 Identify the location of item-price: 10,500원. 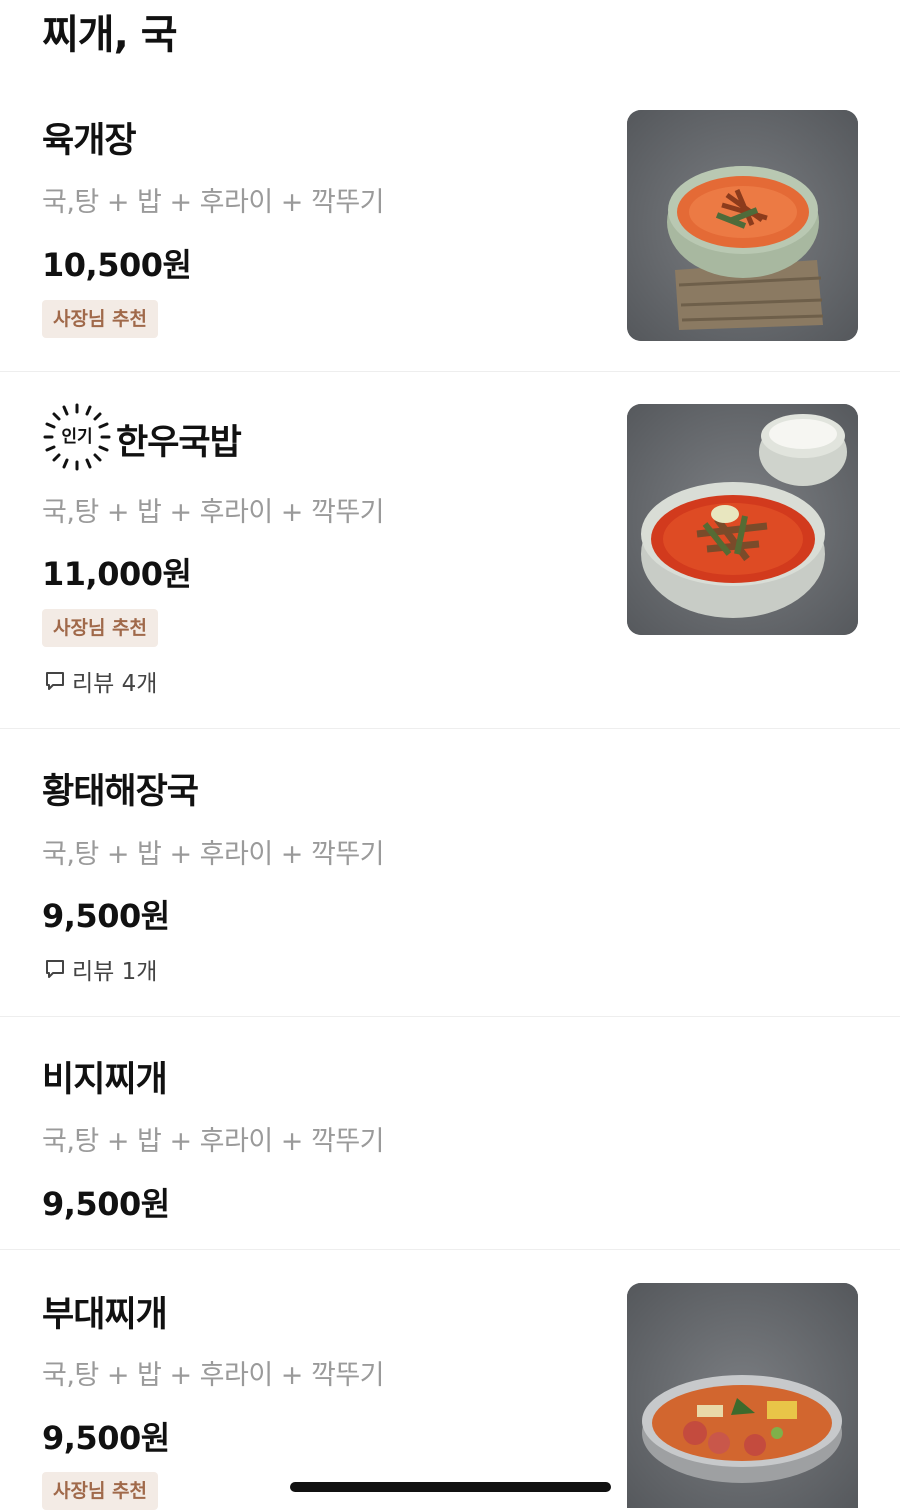
(117, 265).